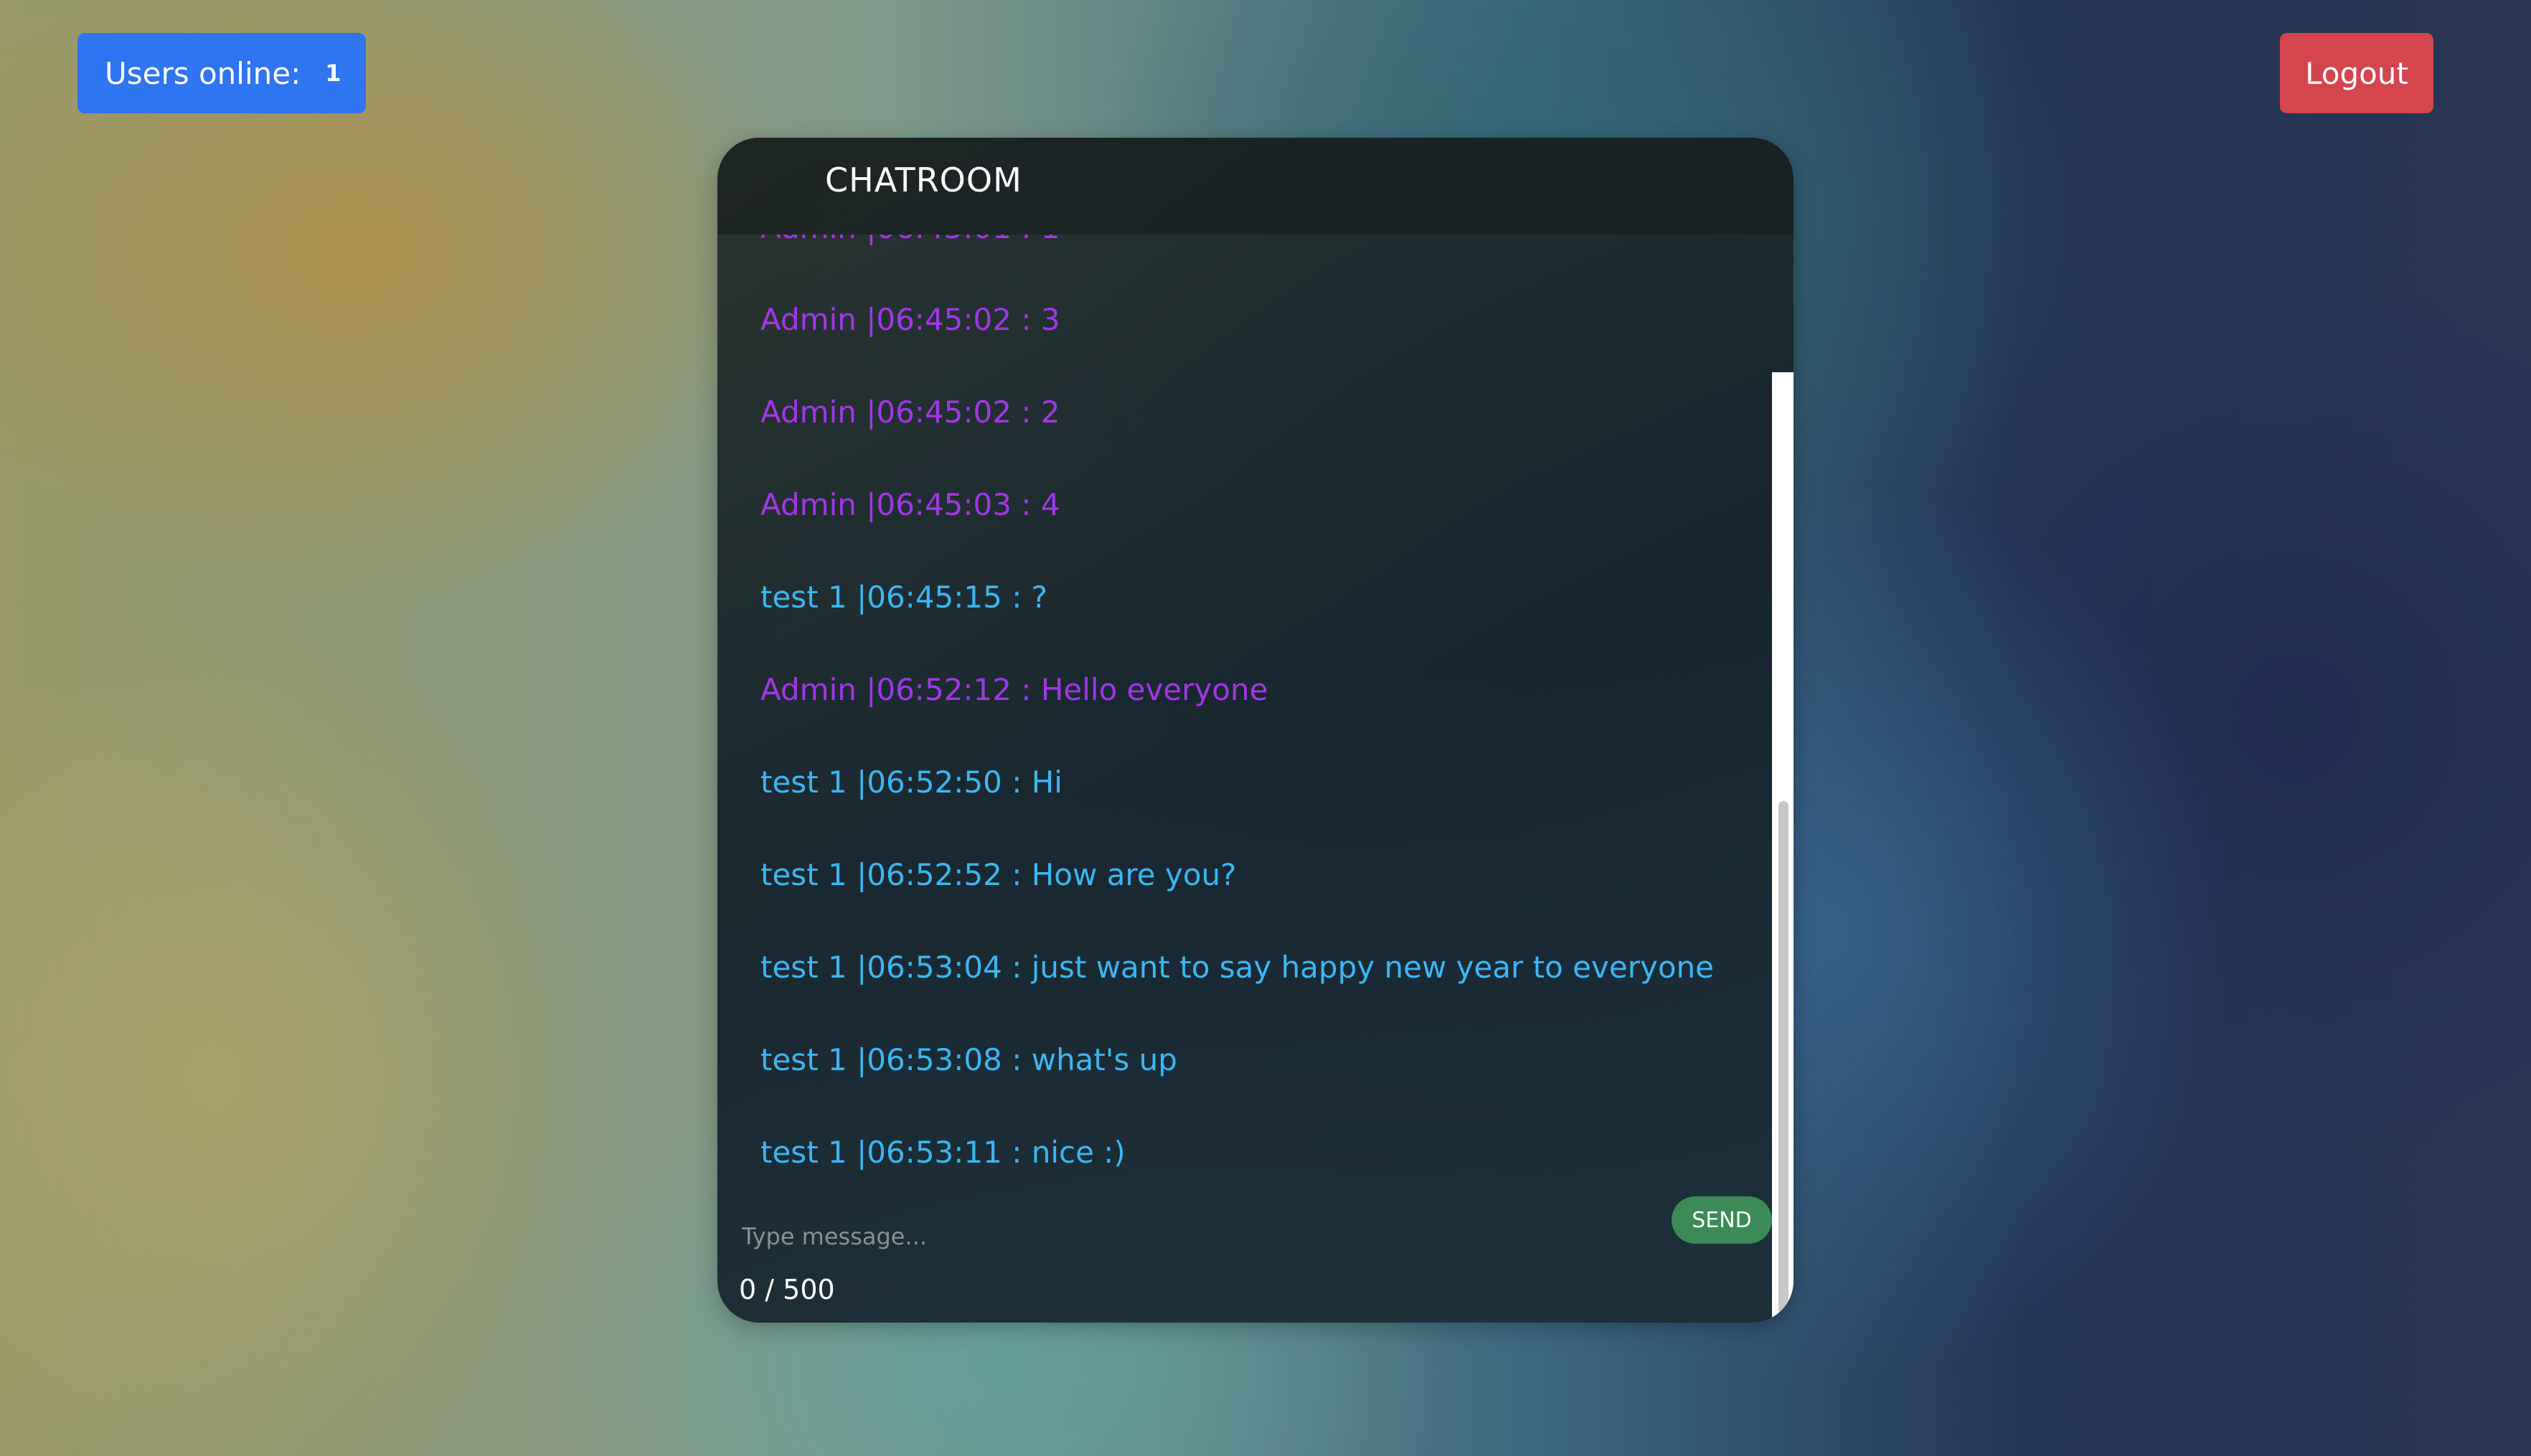 This screenshot has height=1456, width=2531. Describe the element at coordinates (910, 240) in the screenshot. I see `chat-message: Admin |06:45:01 : 1` at that location.